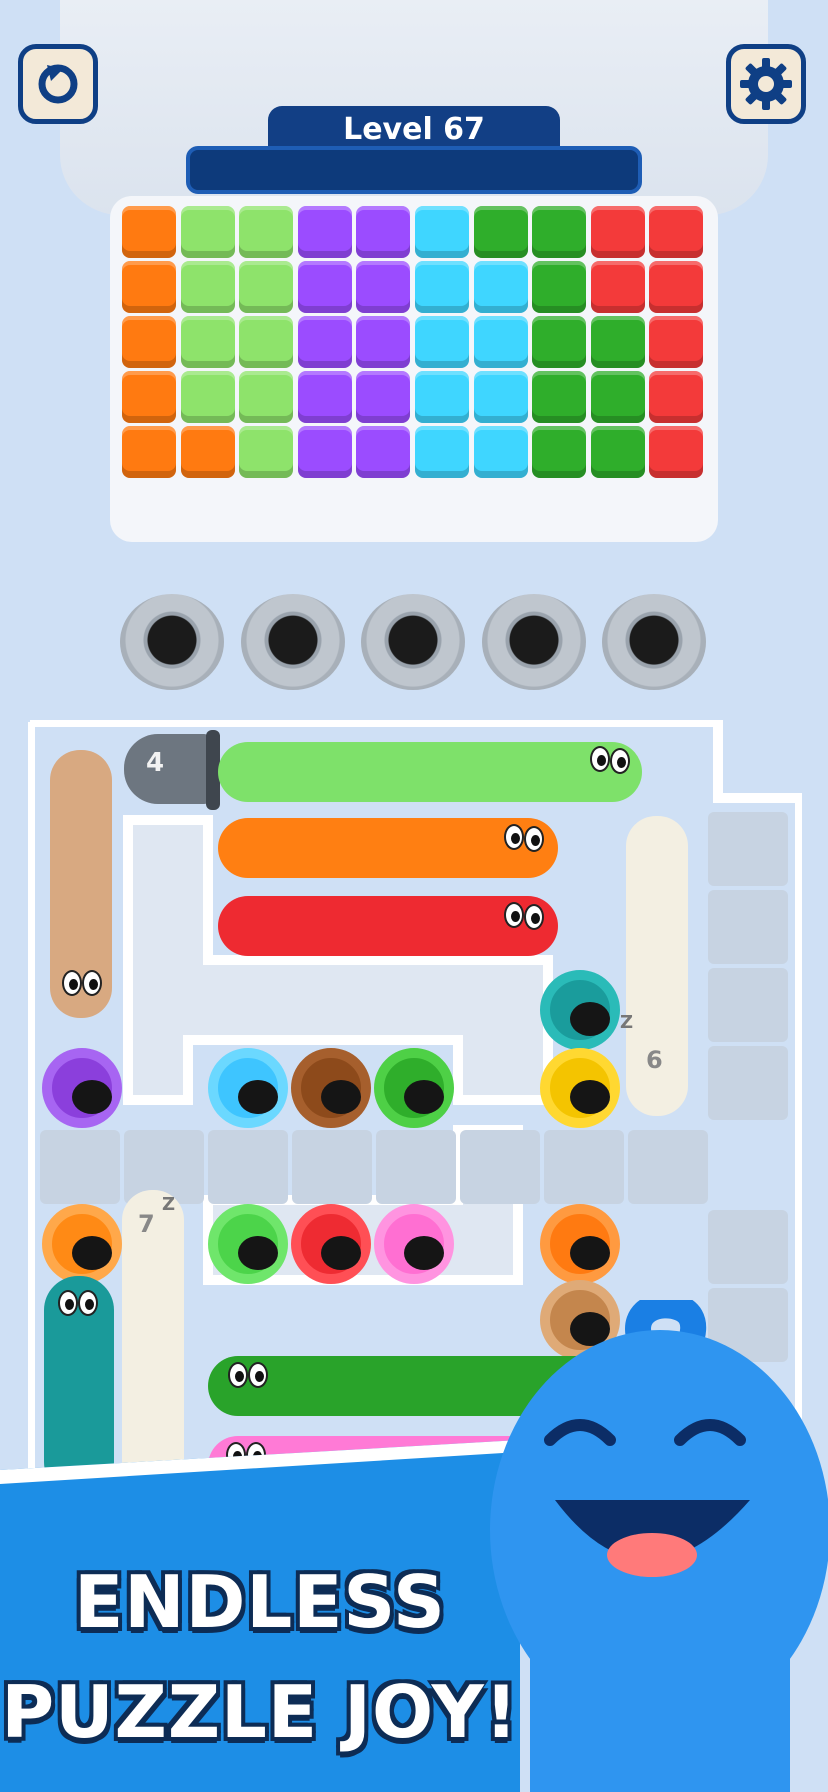  I want to click on level-progress-bar, so click(414, 170).